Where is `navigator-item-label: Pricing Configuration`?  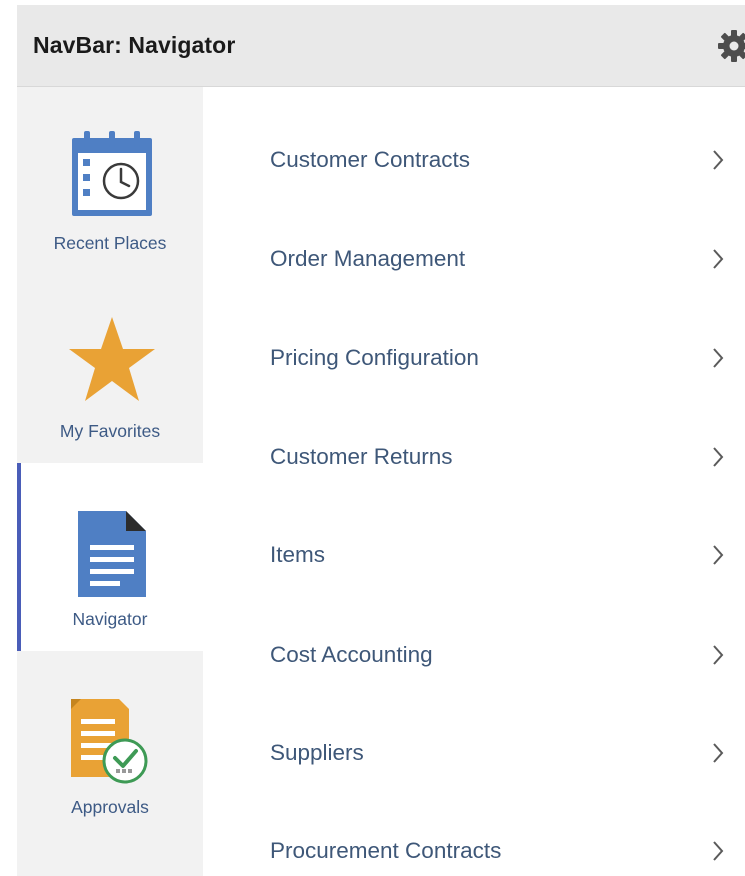 navigator-item-label: Pricing Configuration is located at coordinates (374, 357).